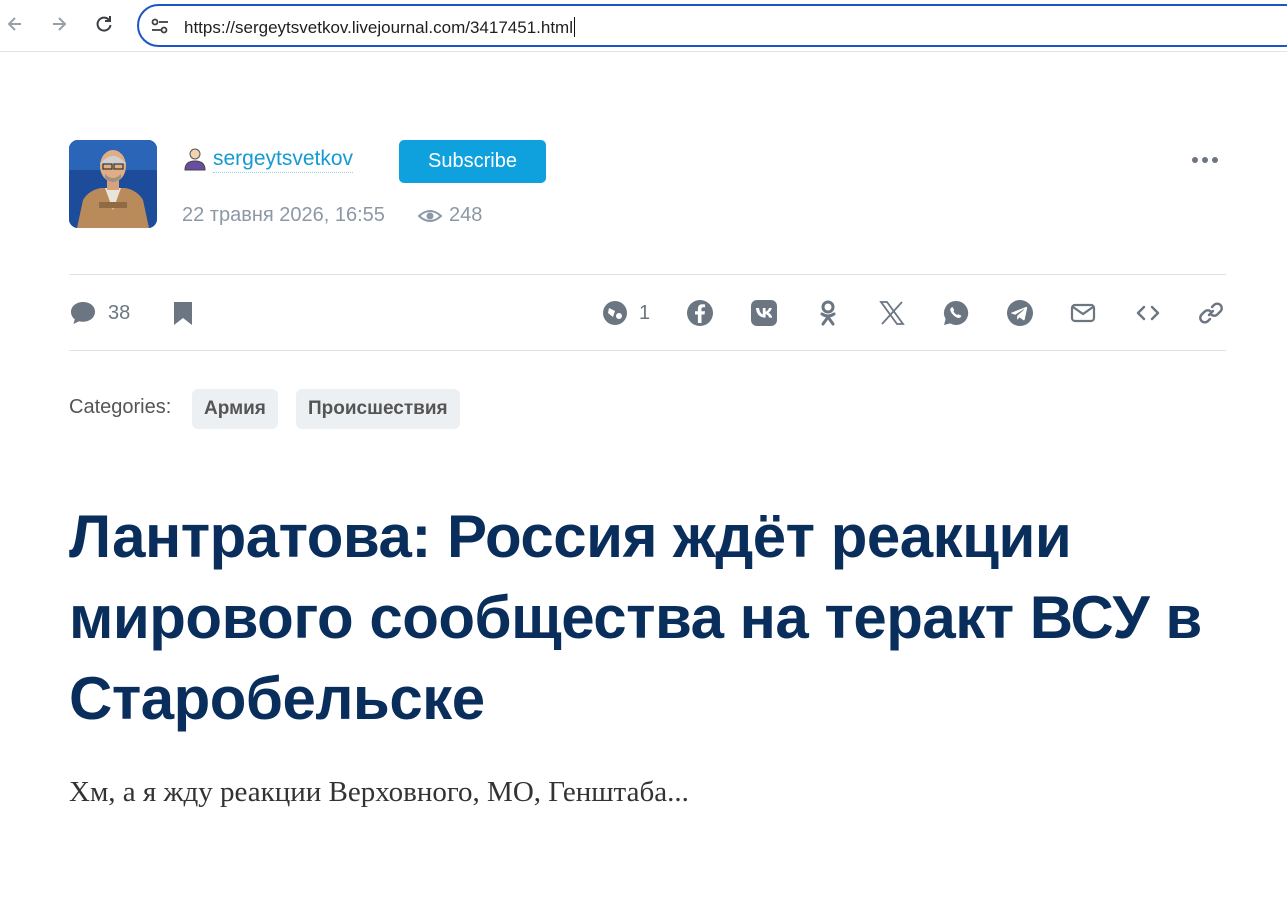  I want to click on odnoklassniki-icon, so click(828, 313).